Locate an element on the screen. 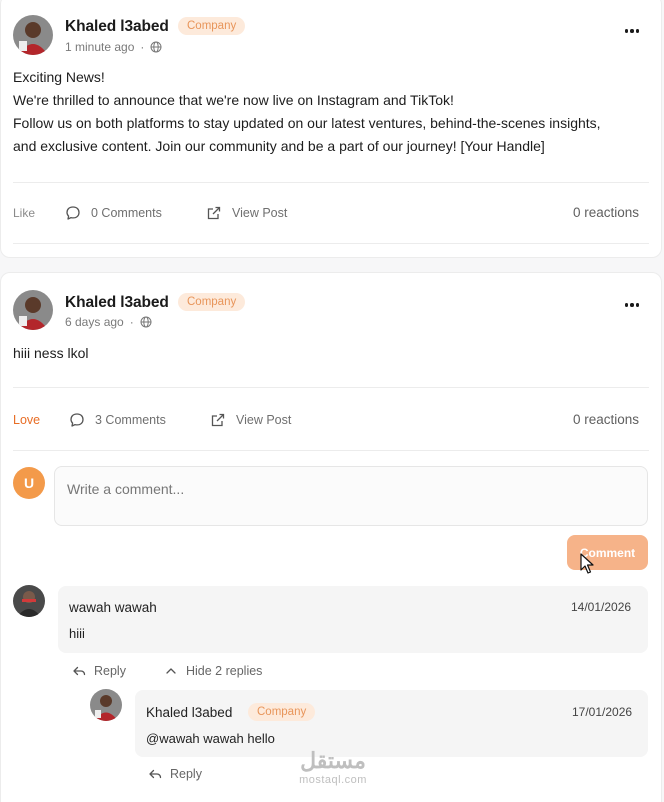 The image size is (664, 802). post-meta: 6 days ago · is located at coordinates (108, 322).